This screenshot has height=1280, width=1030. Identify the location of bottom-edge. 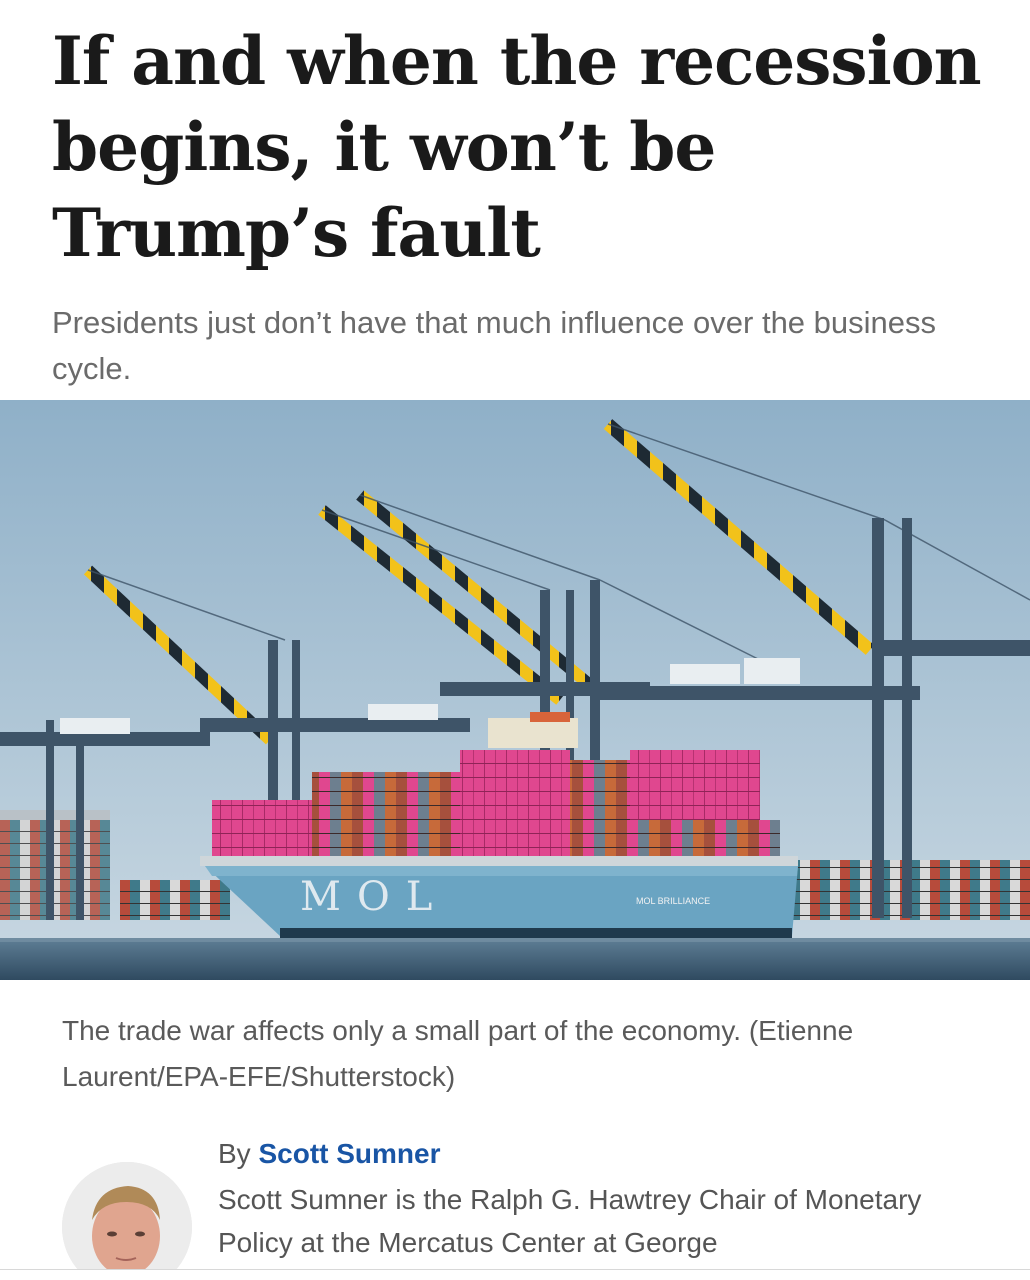
(515, 1274).